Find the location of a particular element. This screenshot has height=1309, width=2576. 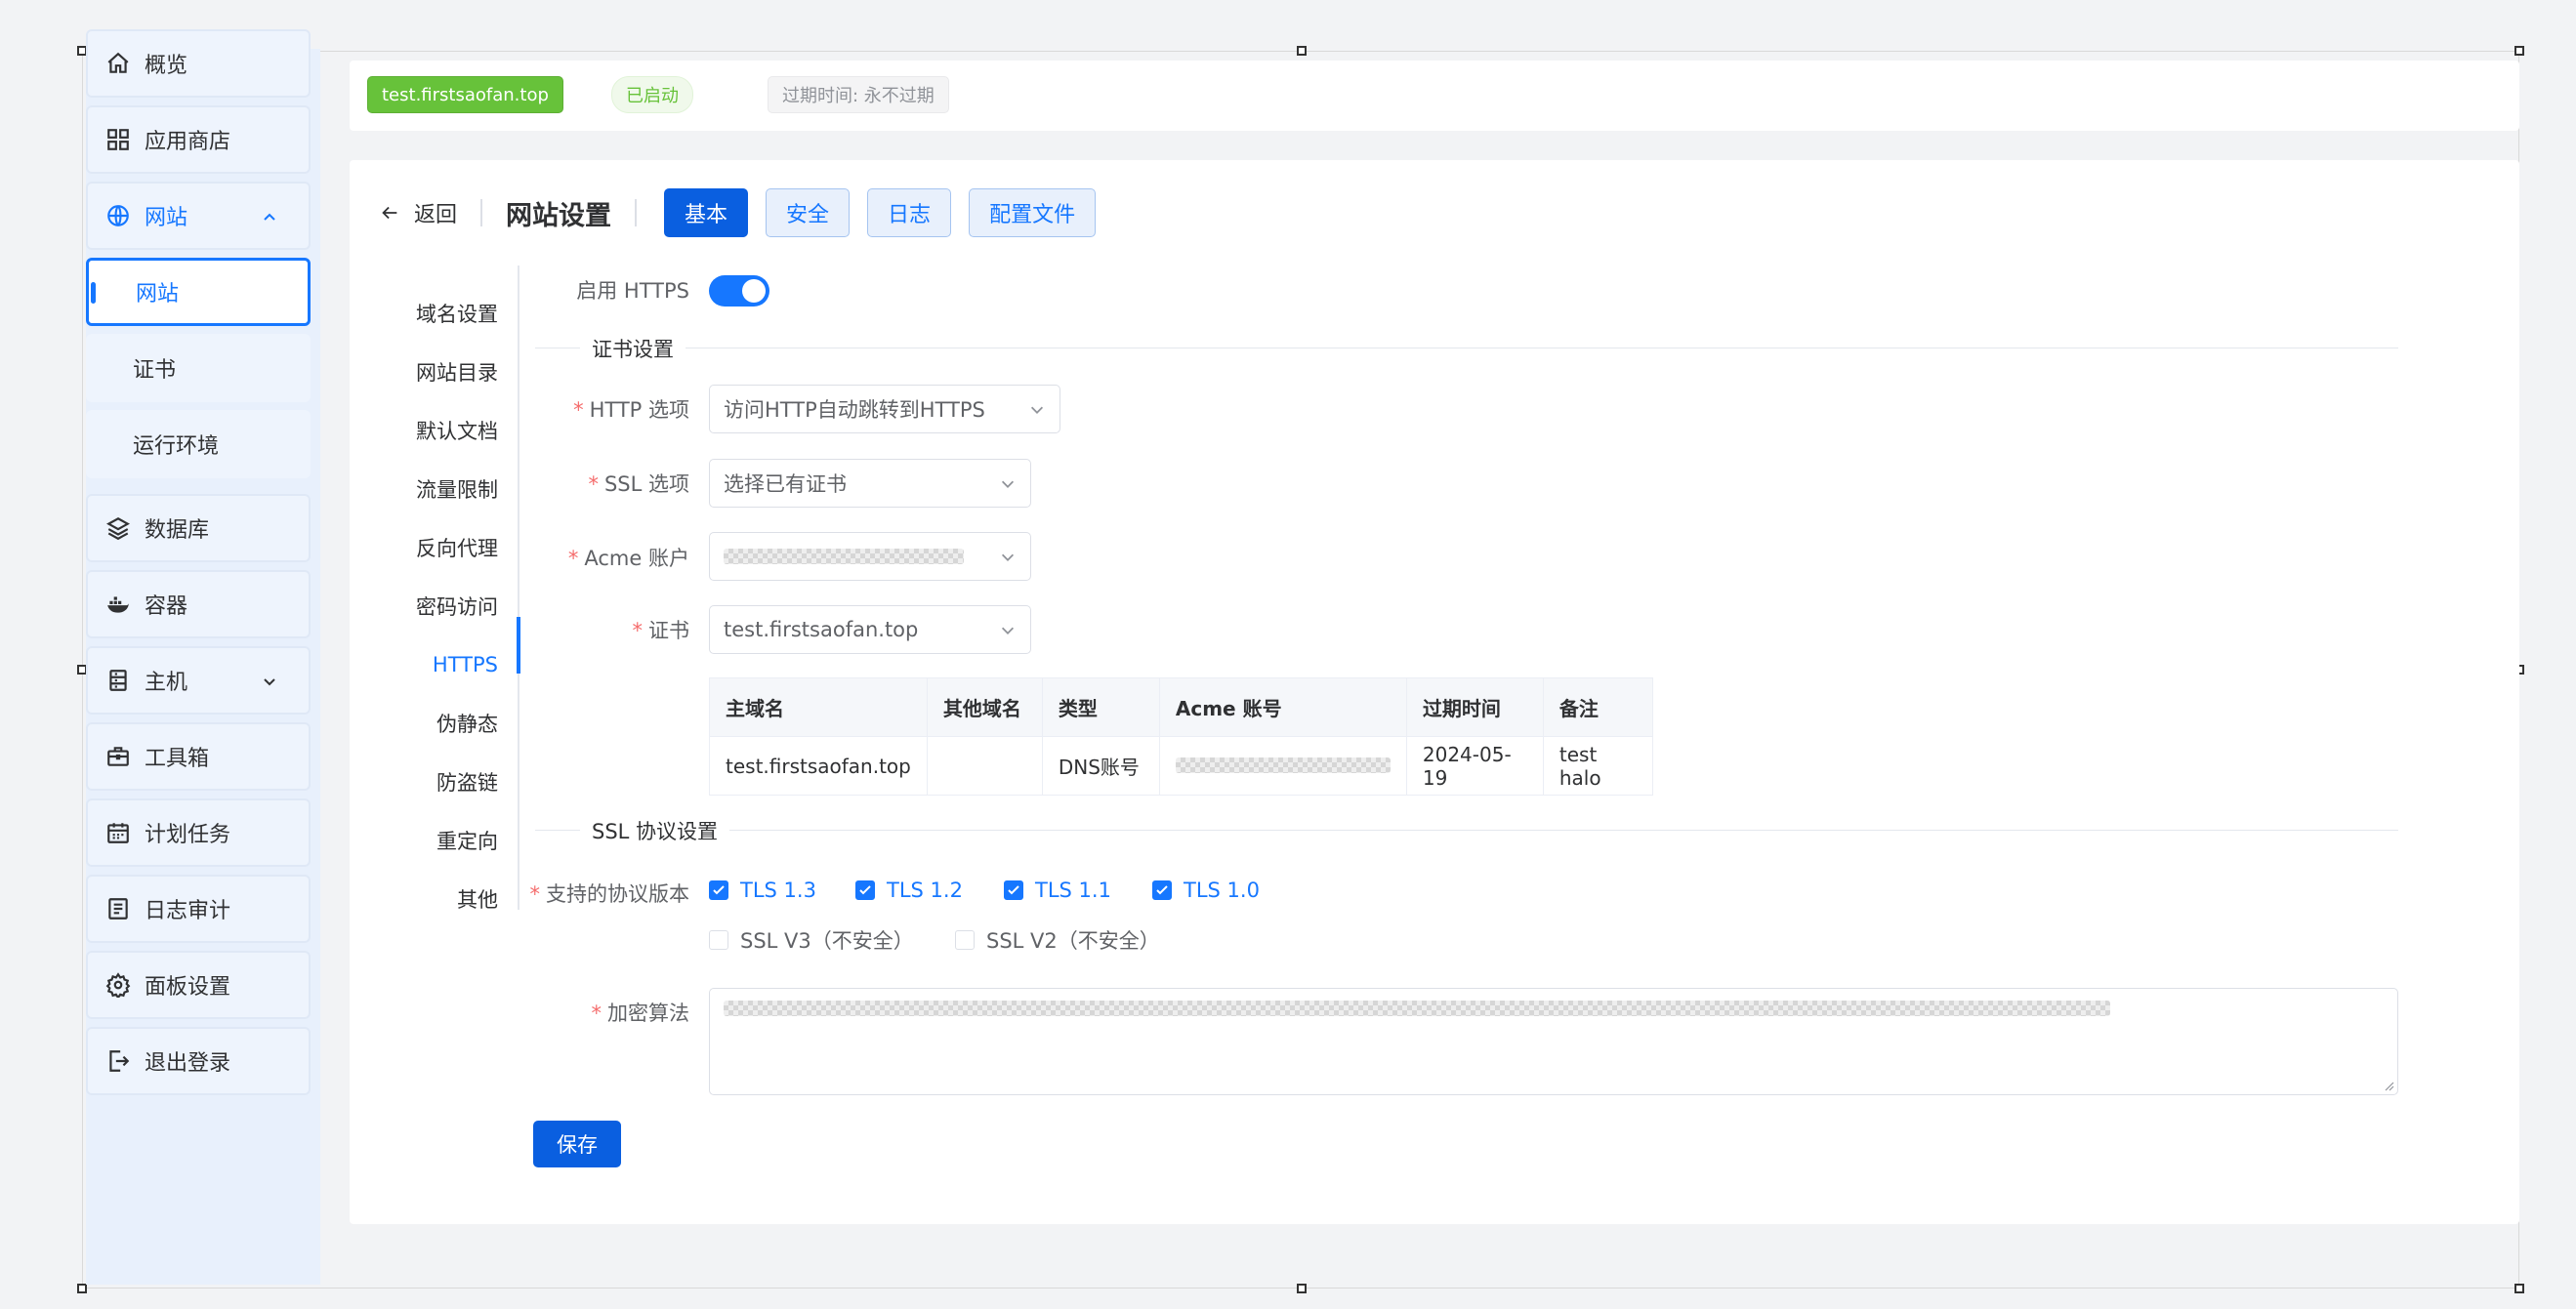

server-icon is located at coordinates (118, 681).